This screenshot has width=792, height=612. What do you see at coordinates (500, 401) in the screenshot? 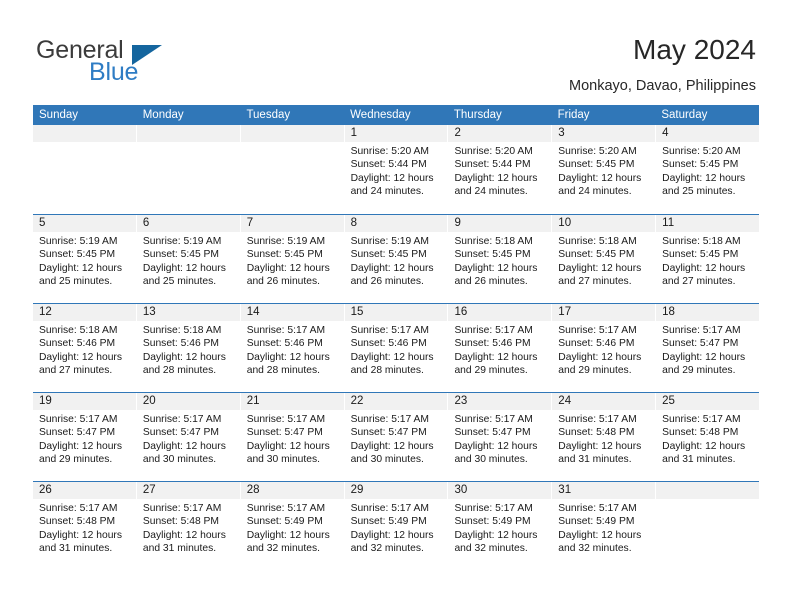
I see `day-number: 23` at bounding box center [500, 401].